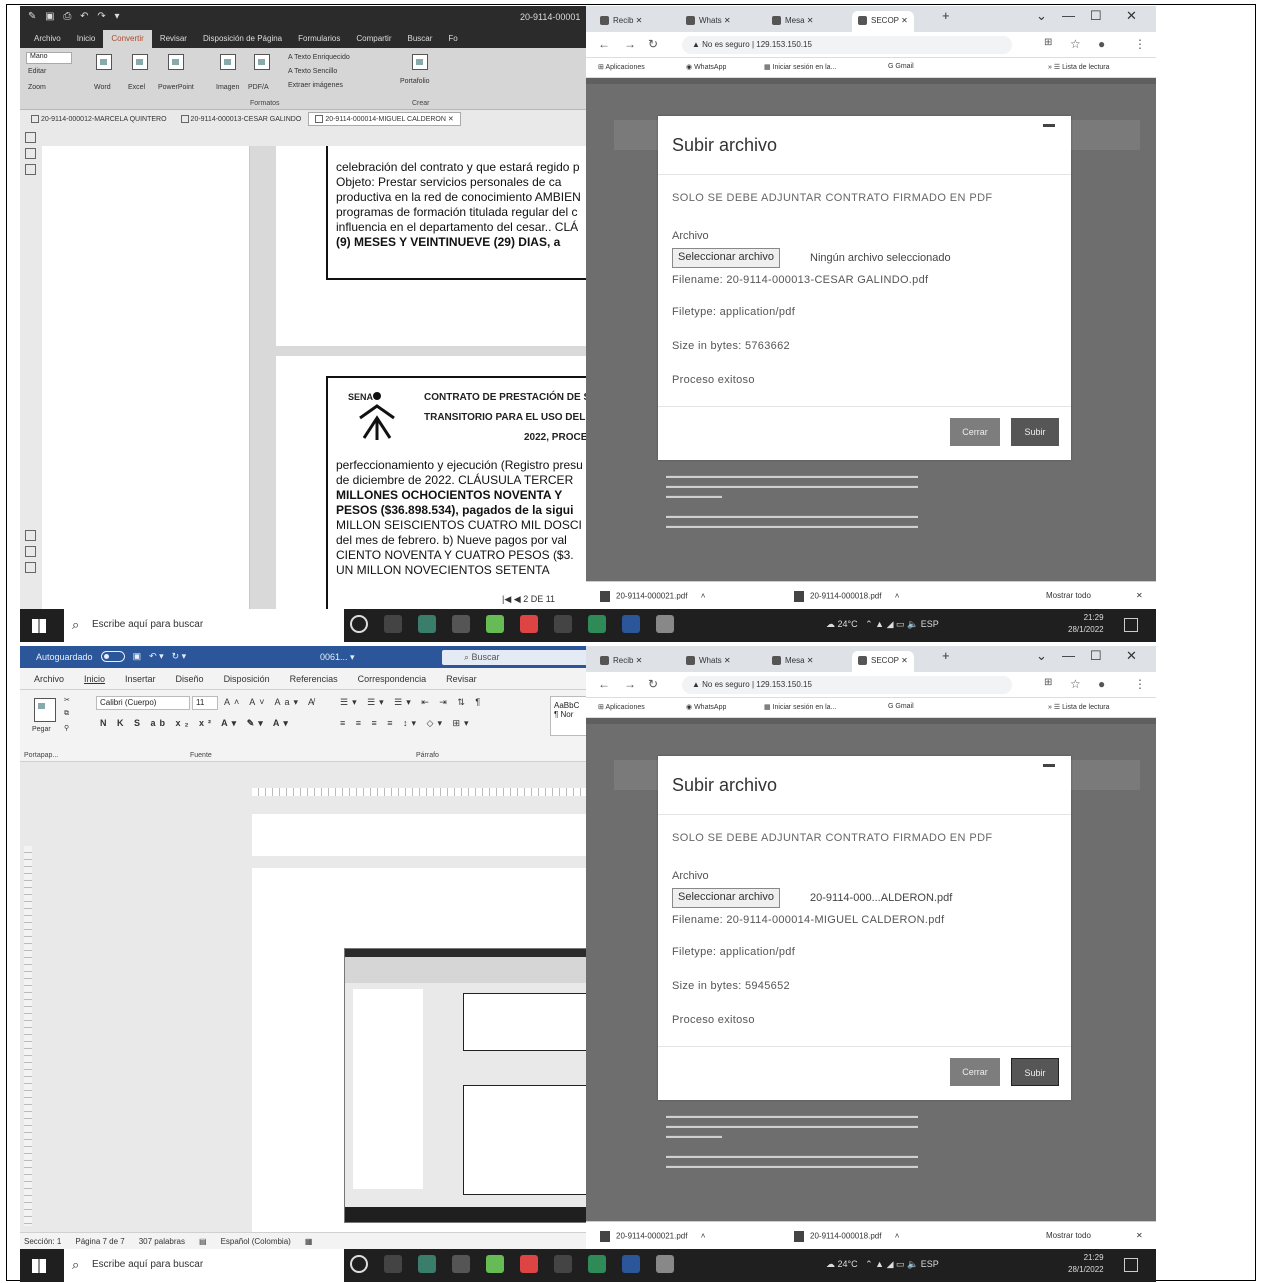 The width and height of the screenshot is (1261, 1283). What do you see at coordinates (30, 535) in the screenshot?
I see `layers-icon` at bounding box center [30, 535].